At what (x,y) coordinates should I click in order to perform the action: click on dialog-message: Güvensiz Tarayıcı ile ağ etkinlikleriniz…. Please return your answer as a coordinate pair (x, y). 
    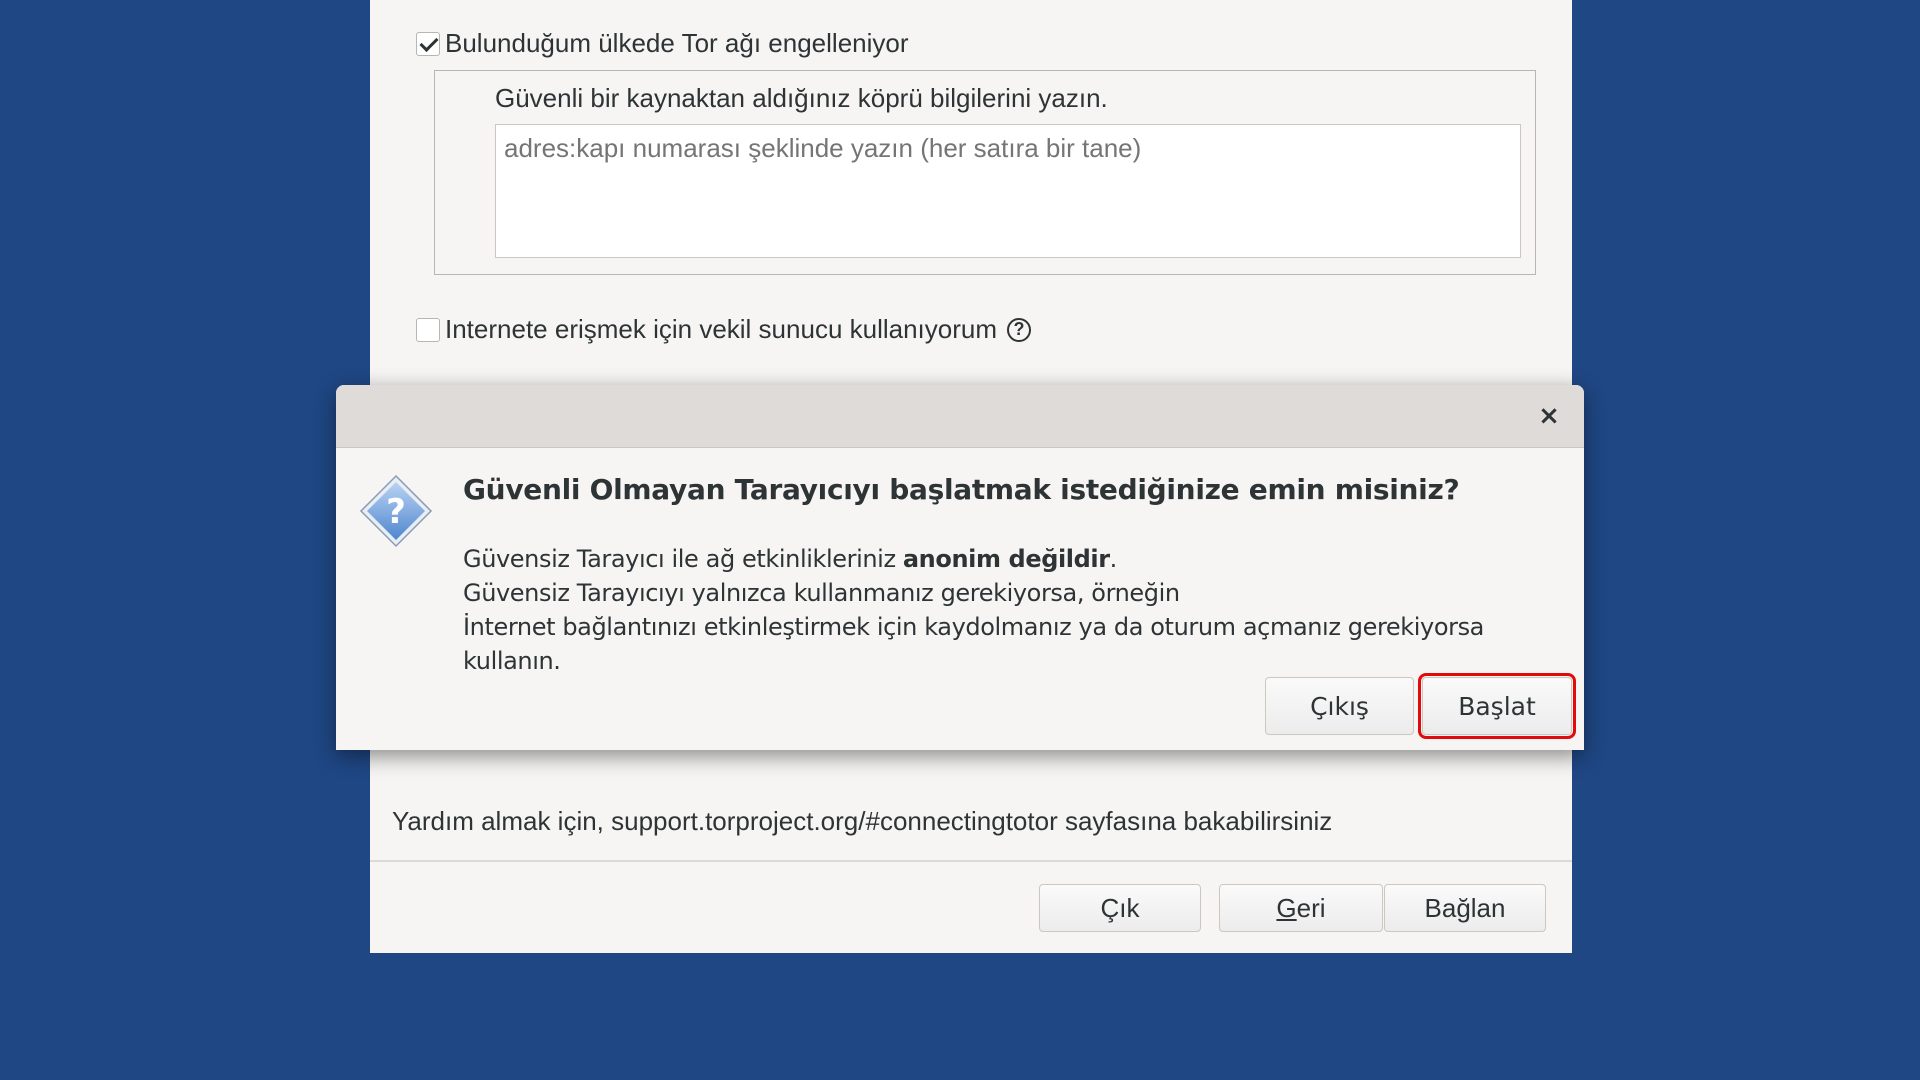
    Looking at the image, I should click on (1023, 610).